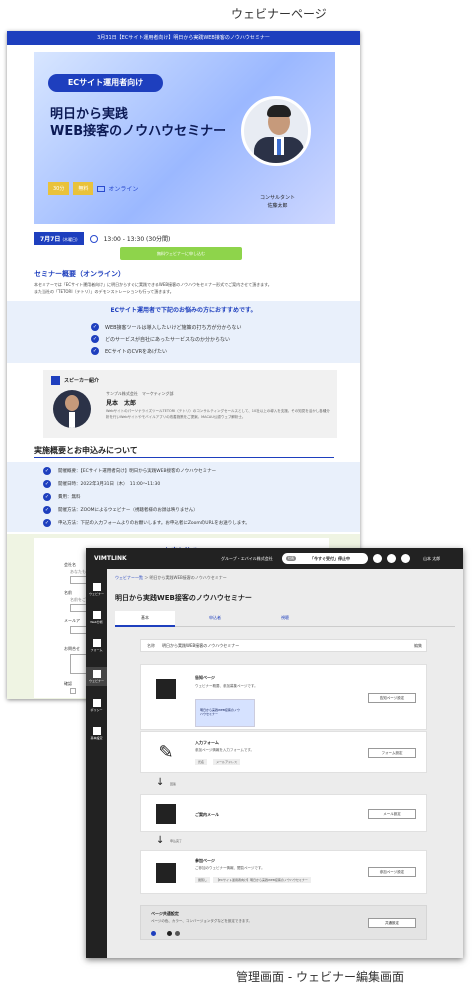 The height and width of the screenshot is (990, 472). I want to click on gear-icon, so click(96, 731).